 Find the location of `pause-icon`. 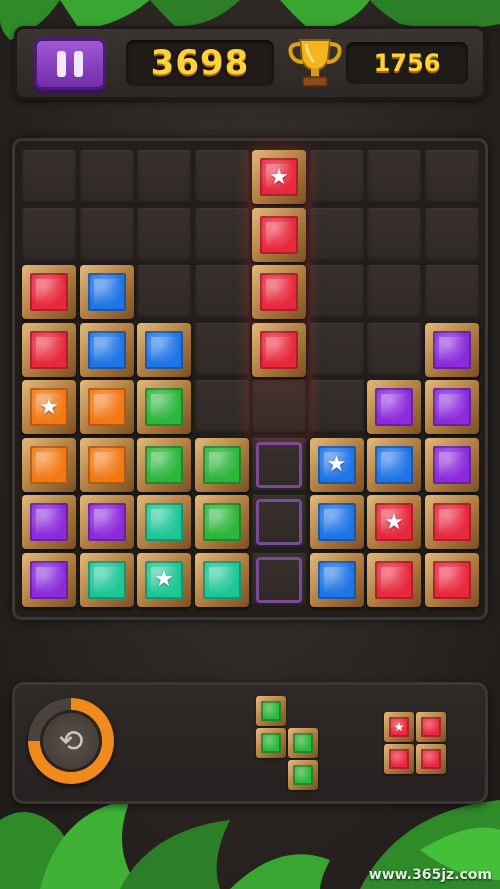

pause-icon is located at coordinates (61, 64).